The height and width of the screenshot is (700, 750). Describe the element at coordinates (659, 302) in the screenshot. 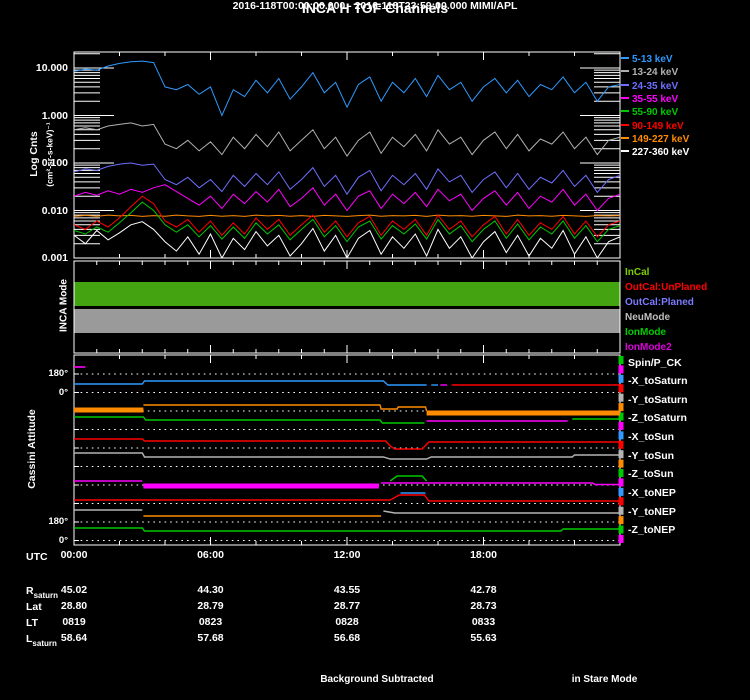

I see `mode-legend-item: OutCal:Planed` at that location.